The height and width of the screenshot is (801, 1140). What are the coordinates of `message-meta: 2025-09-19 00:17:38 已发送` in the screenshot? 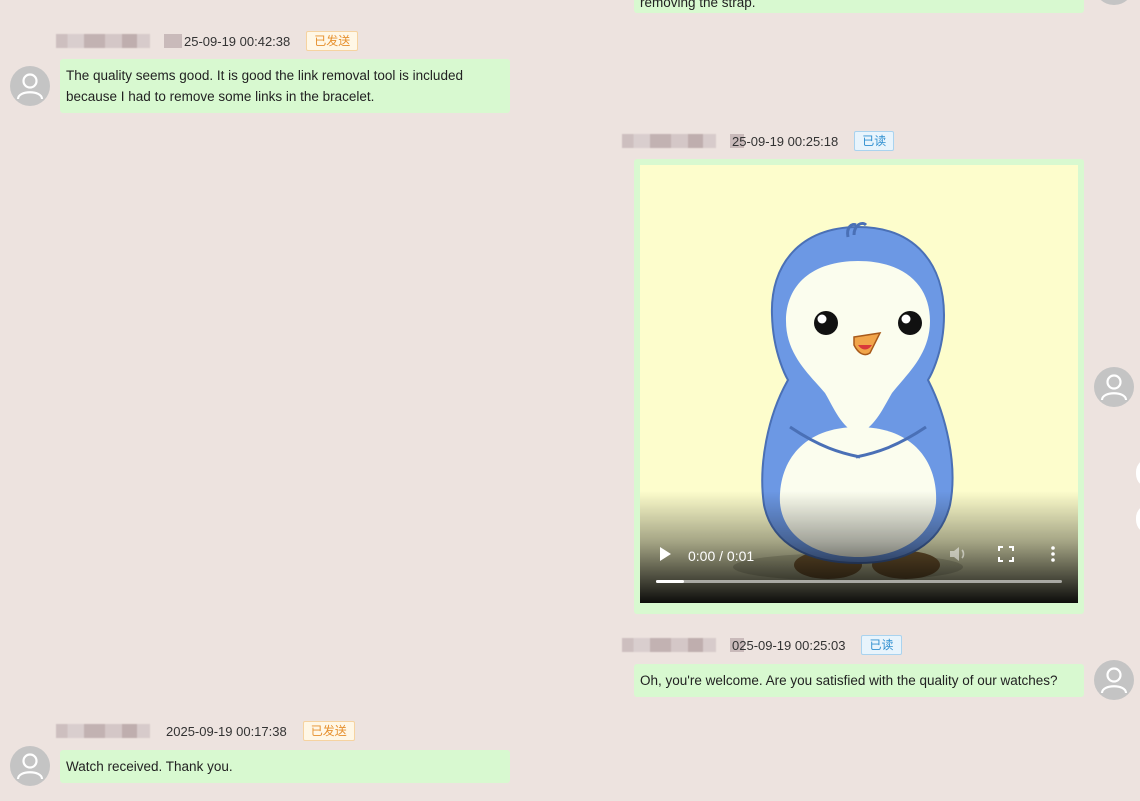 It's located at (205, 731).